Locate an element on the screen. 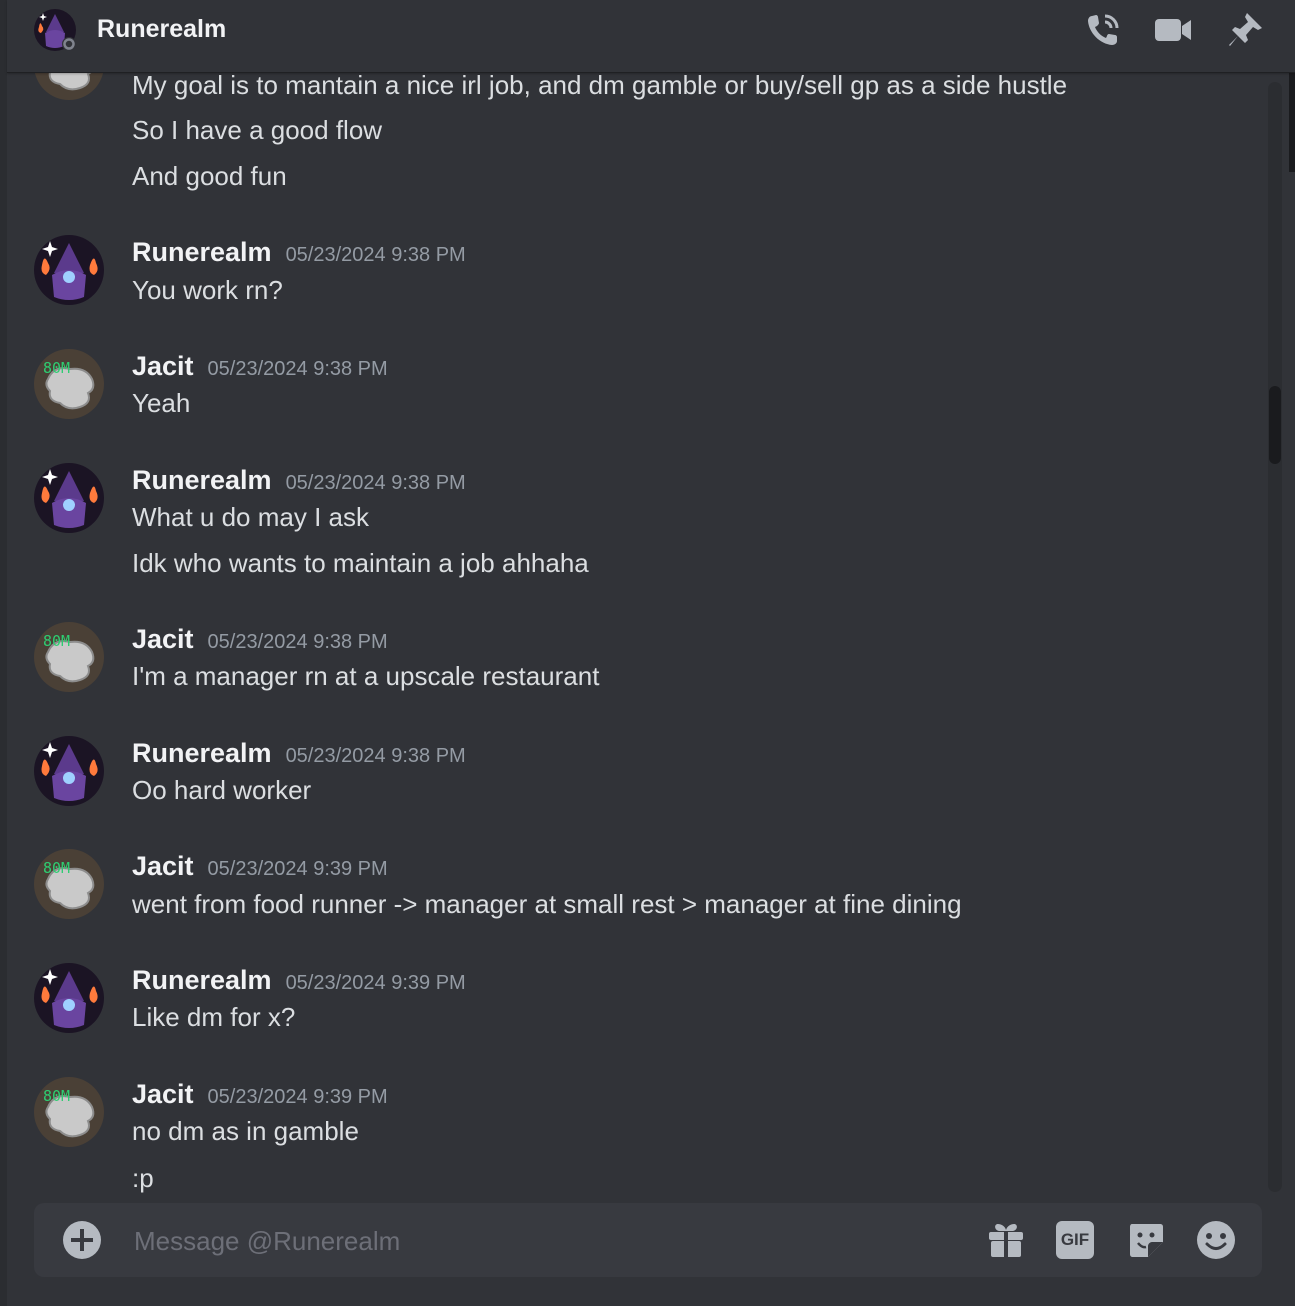  left-edge is located at coordinates (3, 653).